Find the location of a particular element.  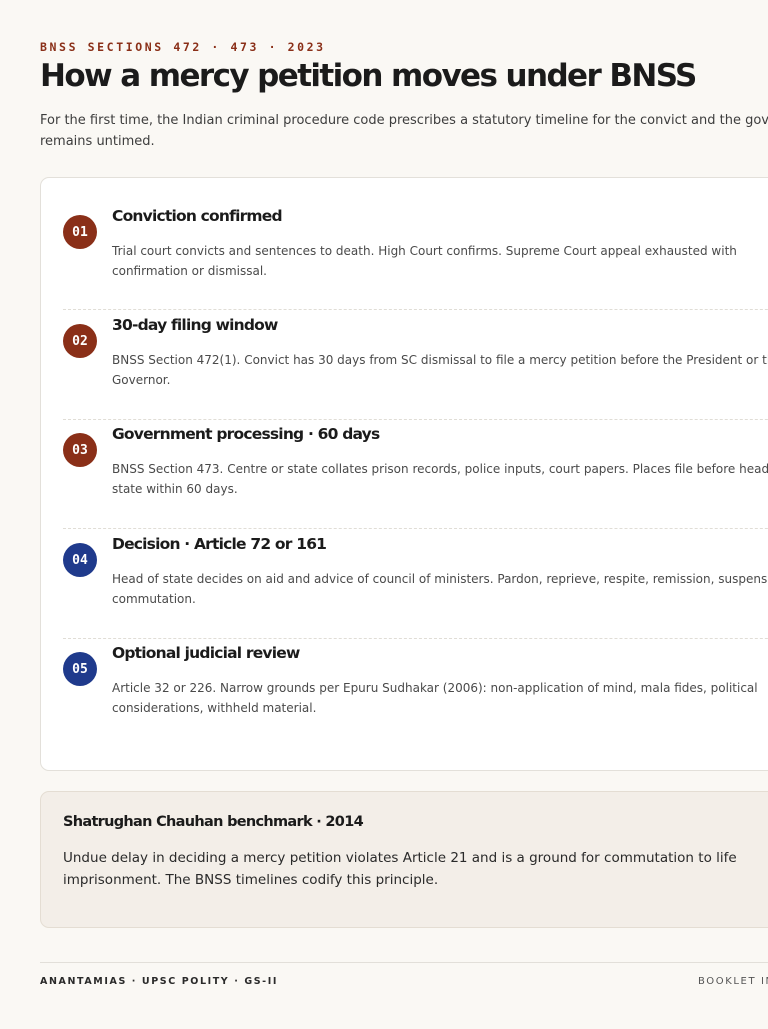

step-number-badge: 04 is located at coordinates (80, 560).